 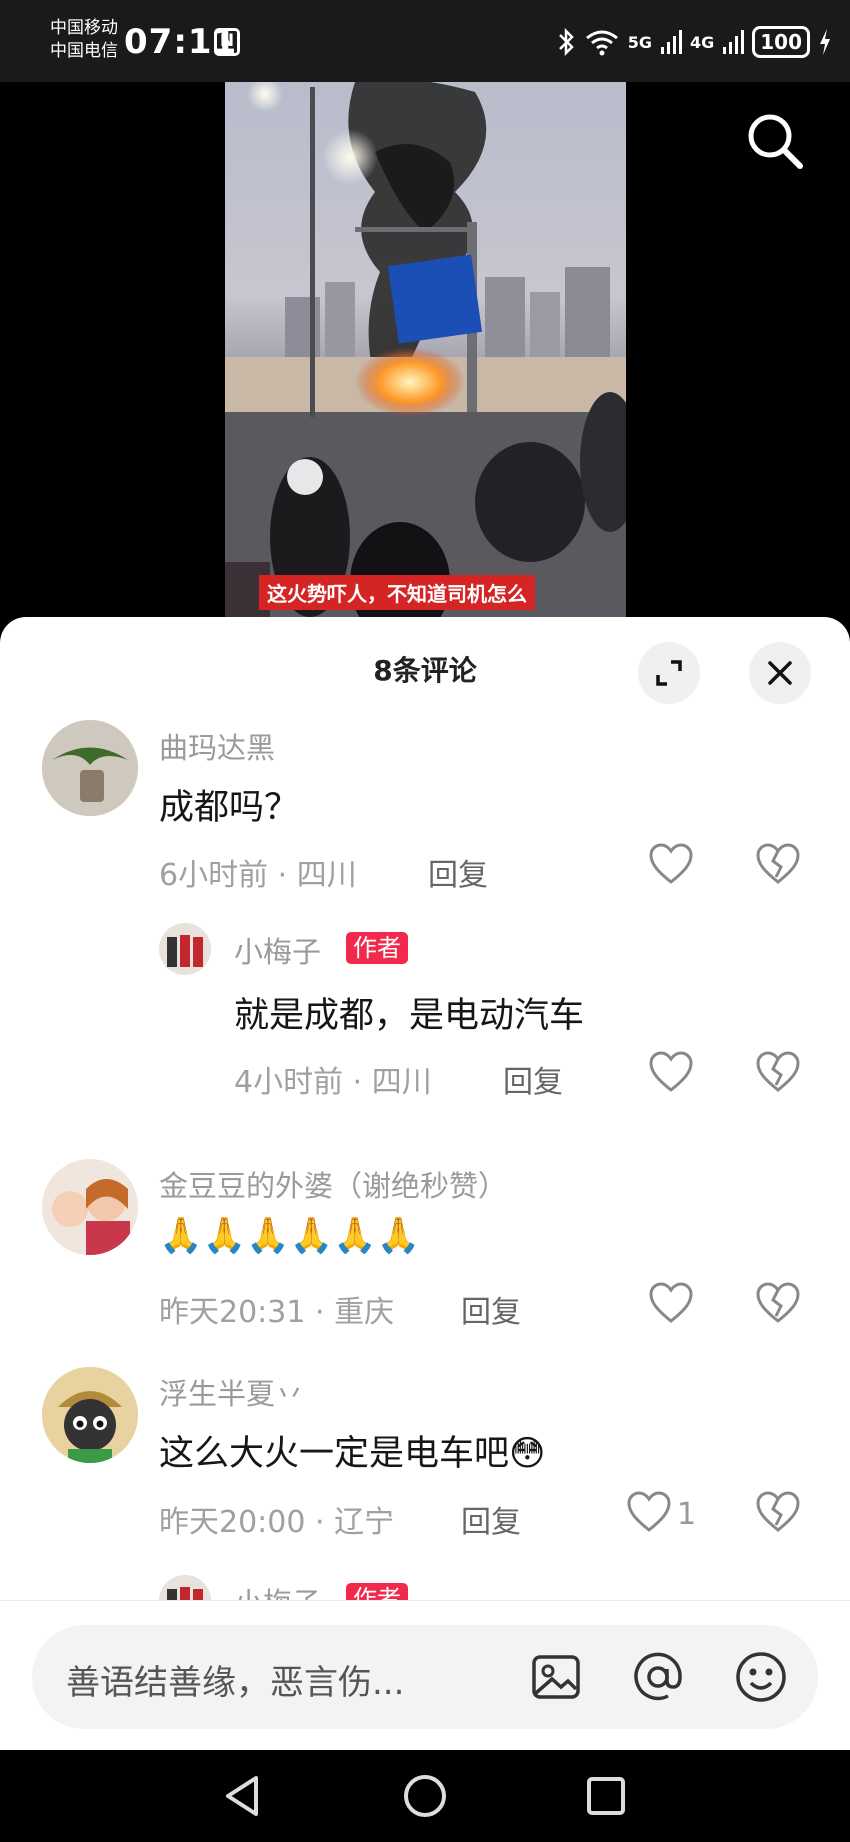 I want to click on like-count: 1, so click(x=687, y=1514).